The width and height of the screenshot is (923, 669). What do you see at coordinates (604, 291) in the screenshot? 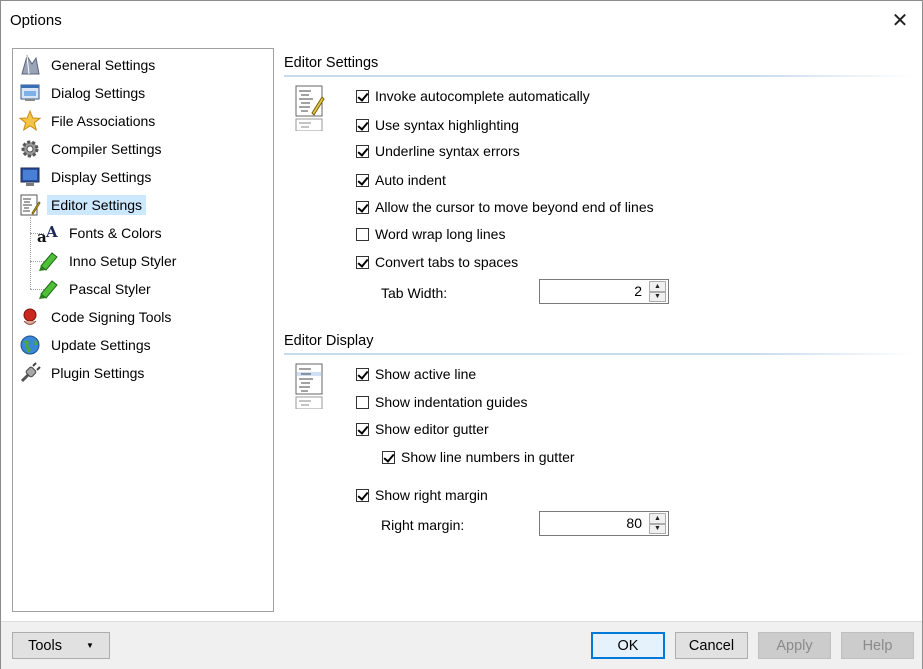
I see `tab-width-spinner: 2 ▲ ▼` at bounding box center [604, 291].